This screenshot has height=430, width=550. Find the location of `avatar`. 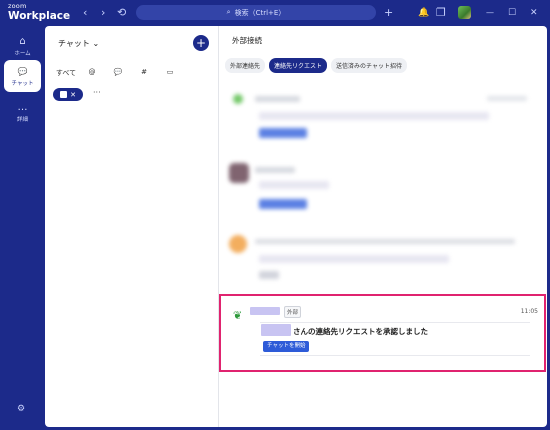

avatar is located at coordinates (464, 12).